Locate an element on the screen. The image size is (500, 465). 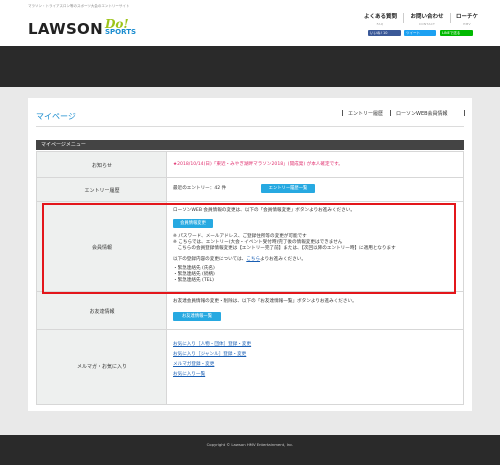
label-cell: エントリー履歴 is located at coordinates (102, 189).